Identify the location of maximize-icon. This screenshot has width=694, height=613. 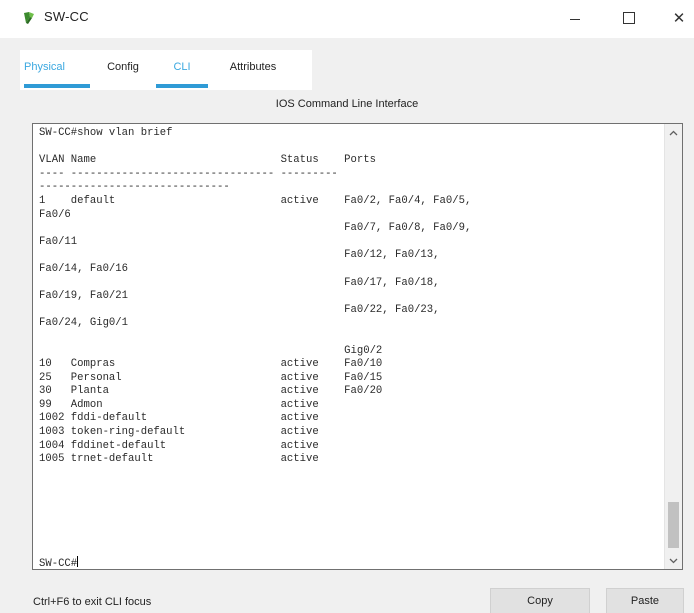
(629, 18).